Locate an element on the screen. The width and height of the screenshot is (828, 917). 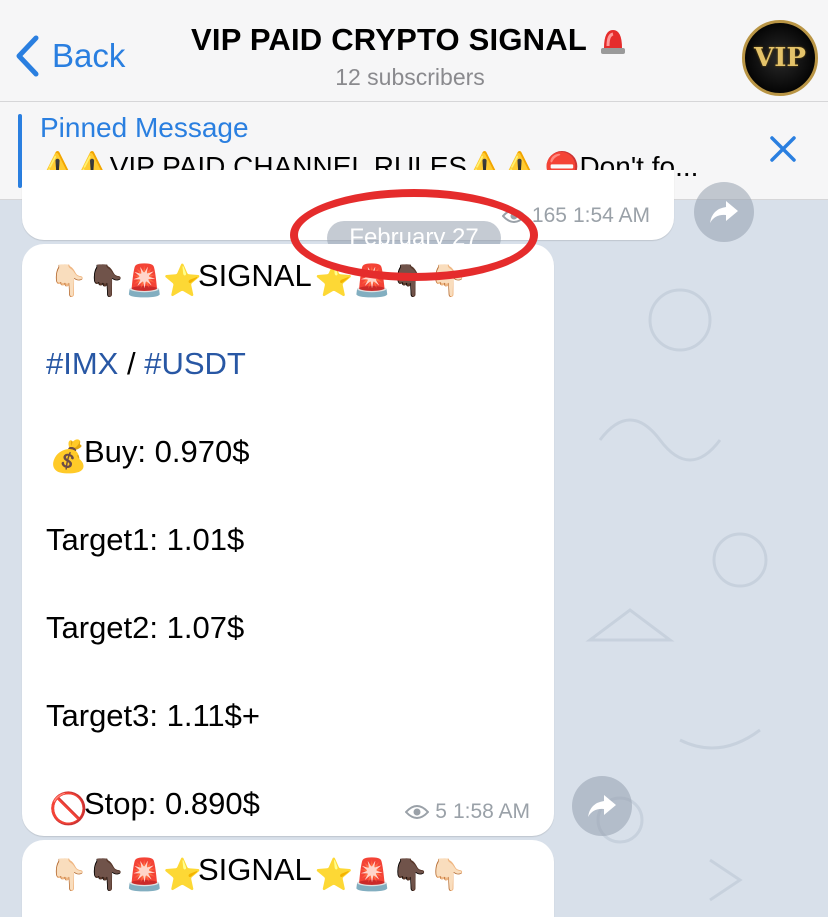
buy-text: Buy: 0.970$ is located at coordinates (167, 451).